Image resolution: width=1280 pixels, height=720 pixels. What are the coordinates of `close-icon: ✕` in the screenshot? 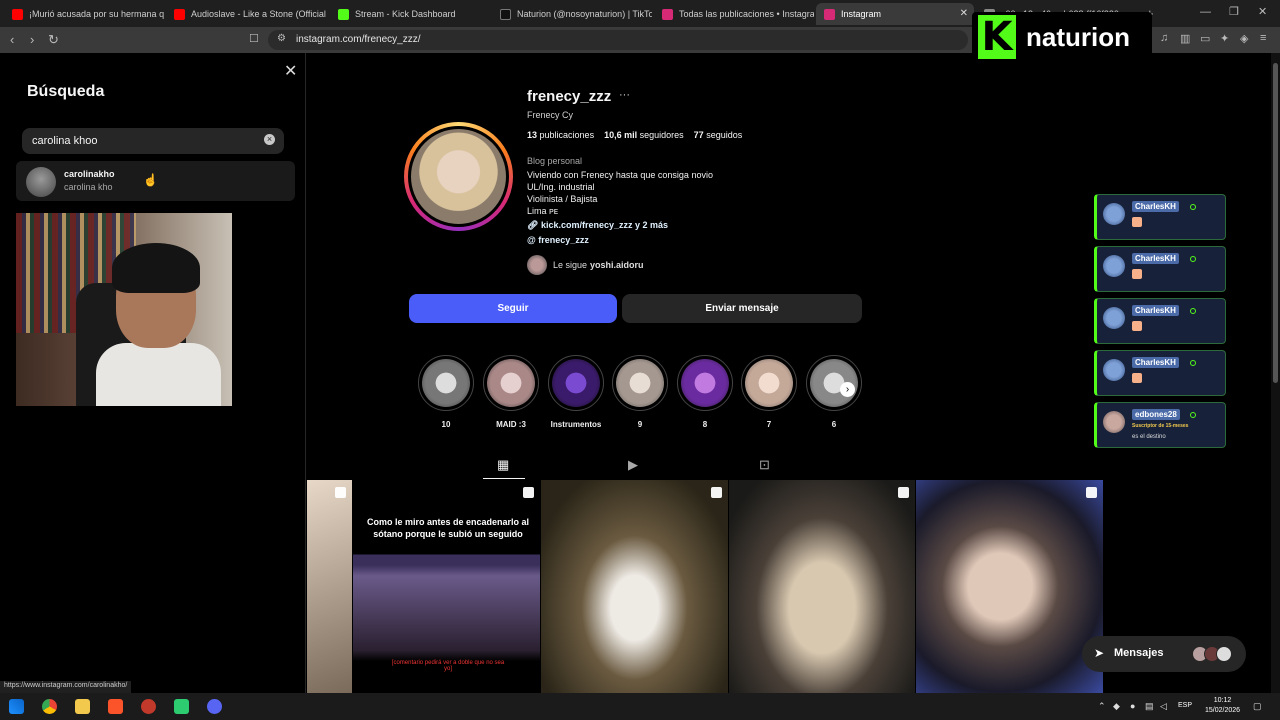 It's located at (290, 71).